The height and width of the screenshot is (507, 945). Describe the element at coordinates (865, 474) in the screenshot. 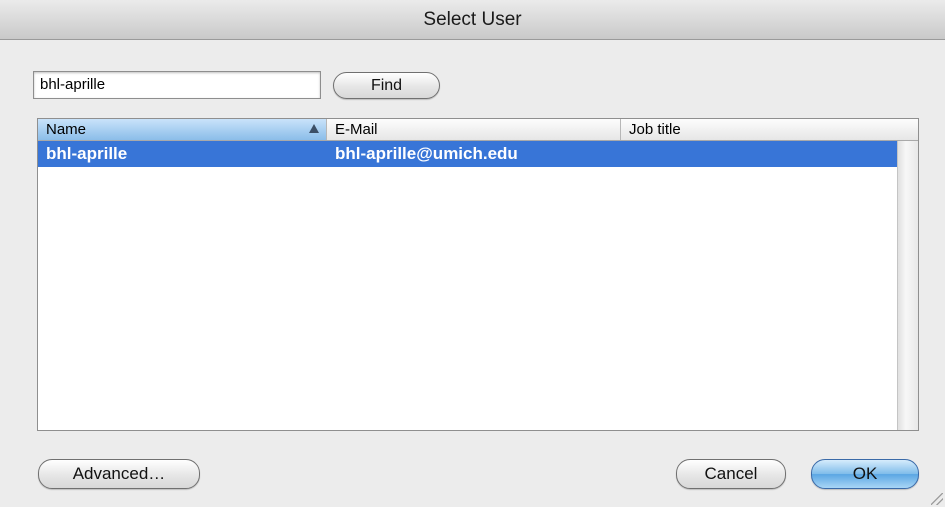

I see `ok-button: OK` at that location.